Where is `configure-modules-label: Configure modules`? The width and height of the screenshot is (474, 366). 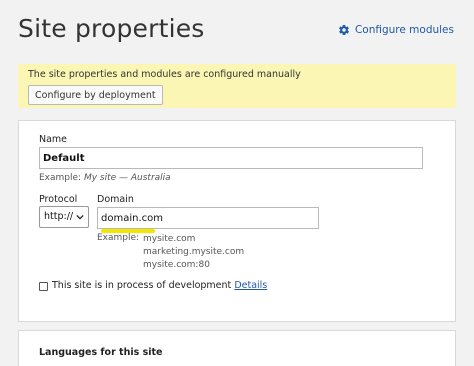
configure-modules-label: Configure modules is located at coordinates (404, 30).